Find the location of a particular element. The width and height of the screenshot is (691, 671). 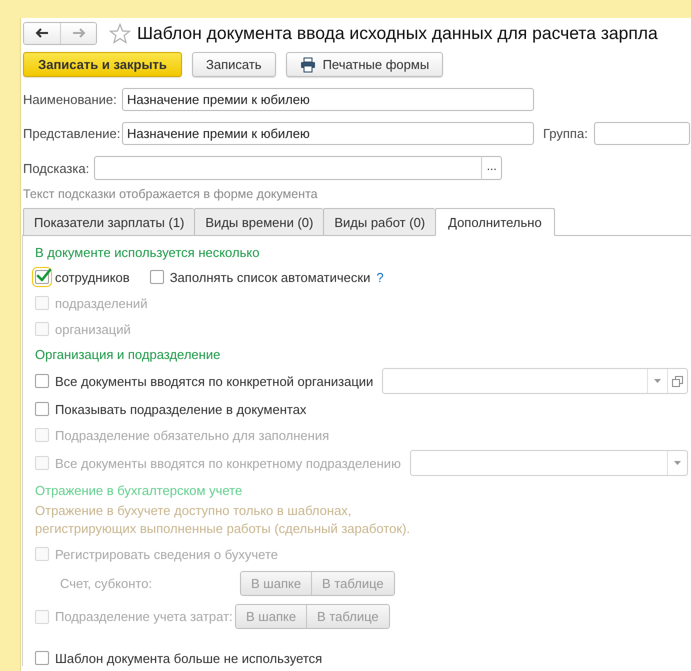

print-forms-button: Печатные формы is located at coordinates (365, 64).